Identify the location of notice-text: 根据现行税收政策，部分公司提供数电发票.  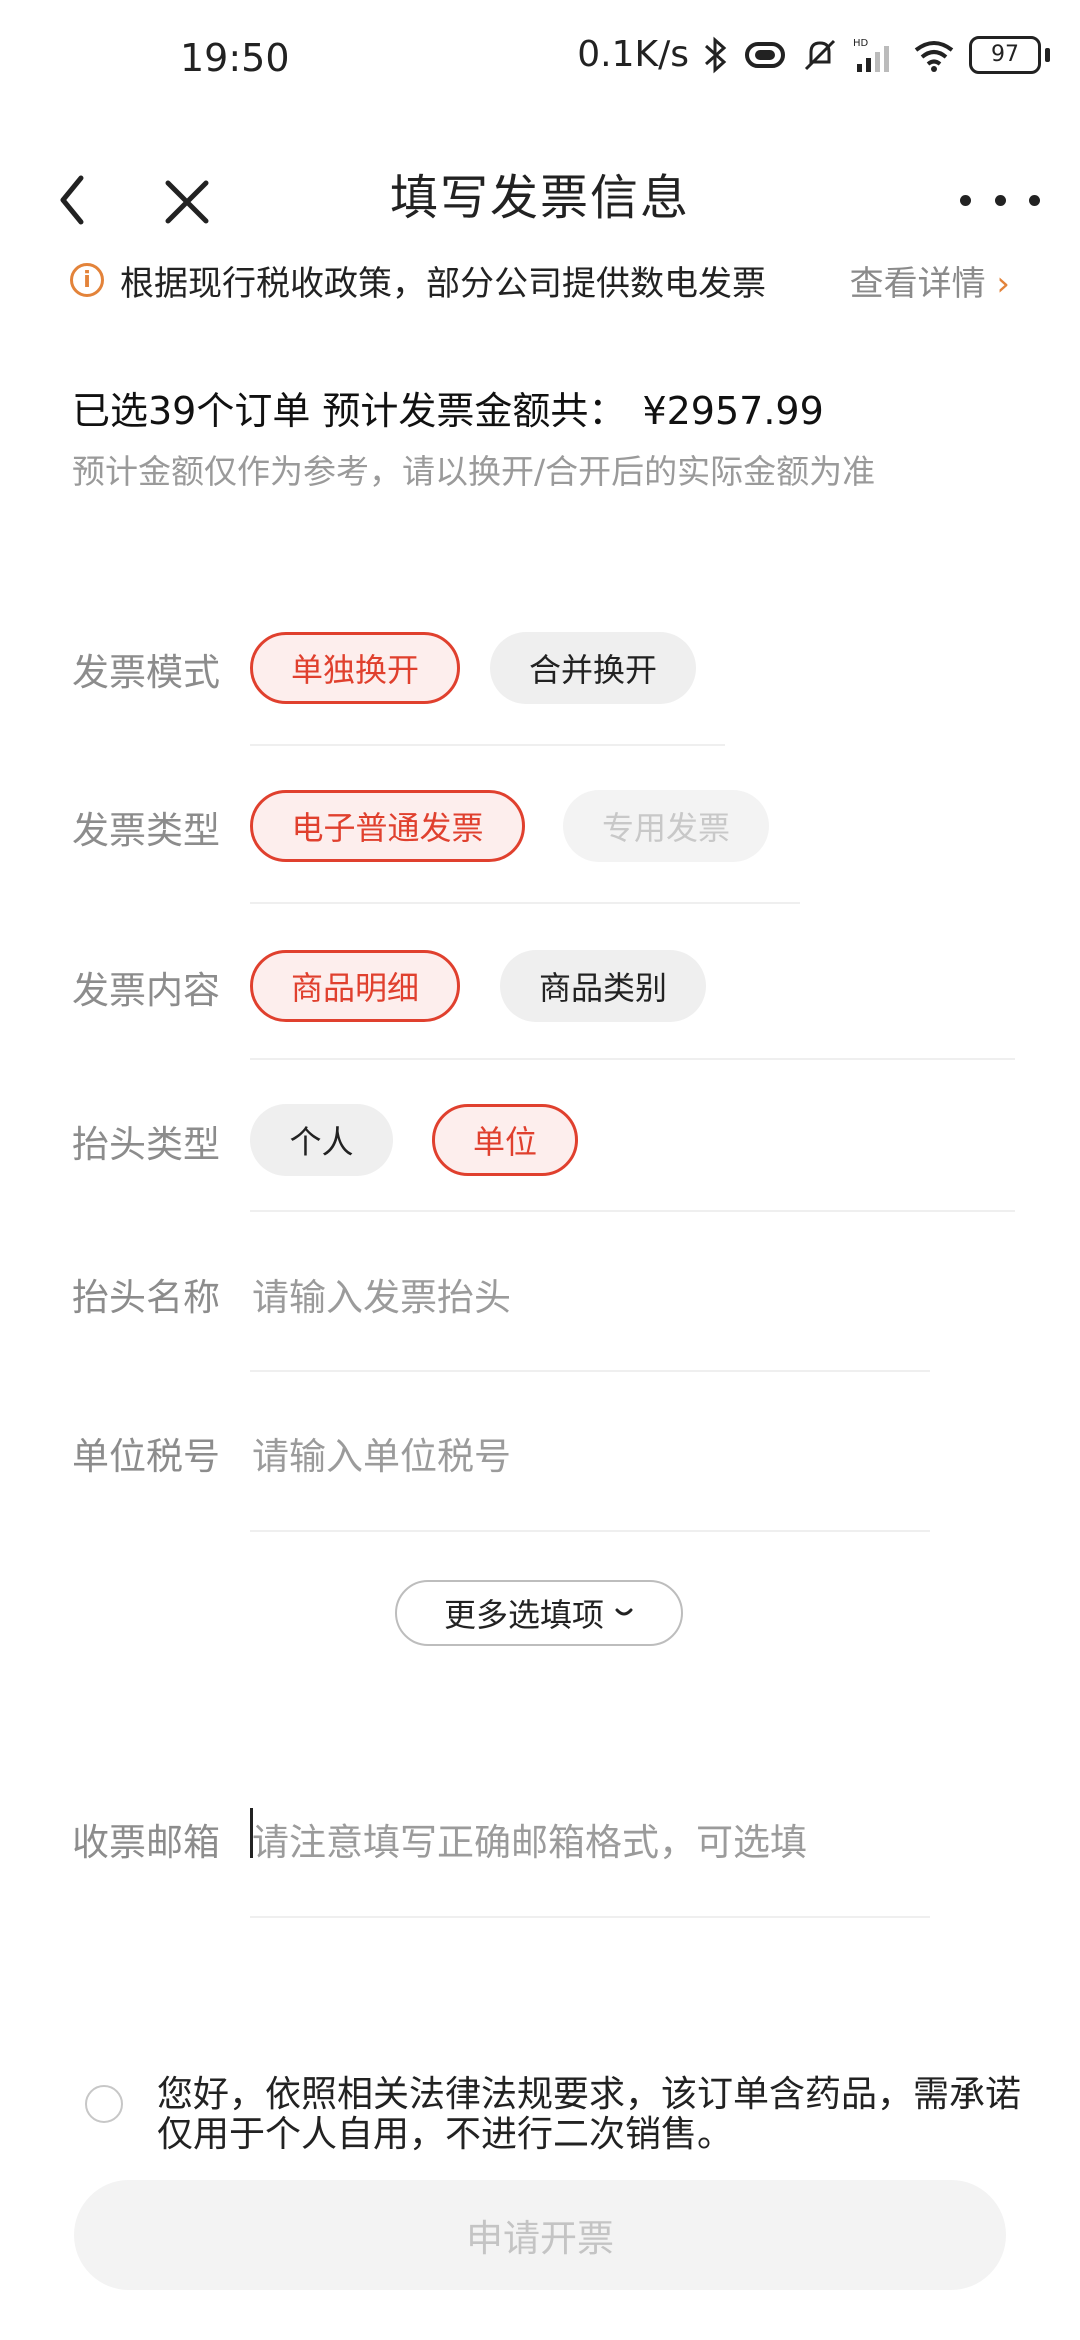
(443, 283).